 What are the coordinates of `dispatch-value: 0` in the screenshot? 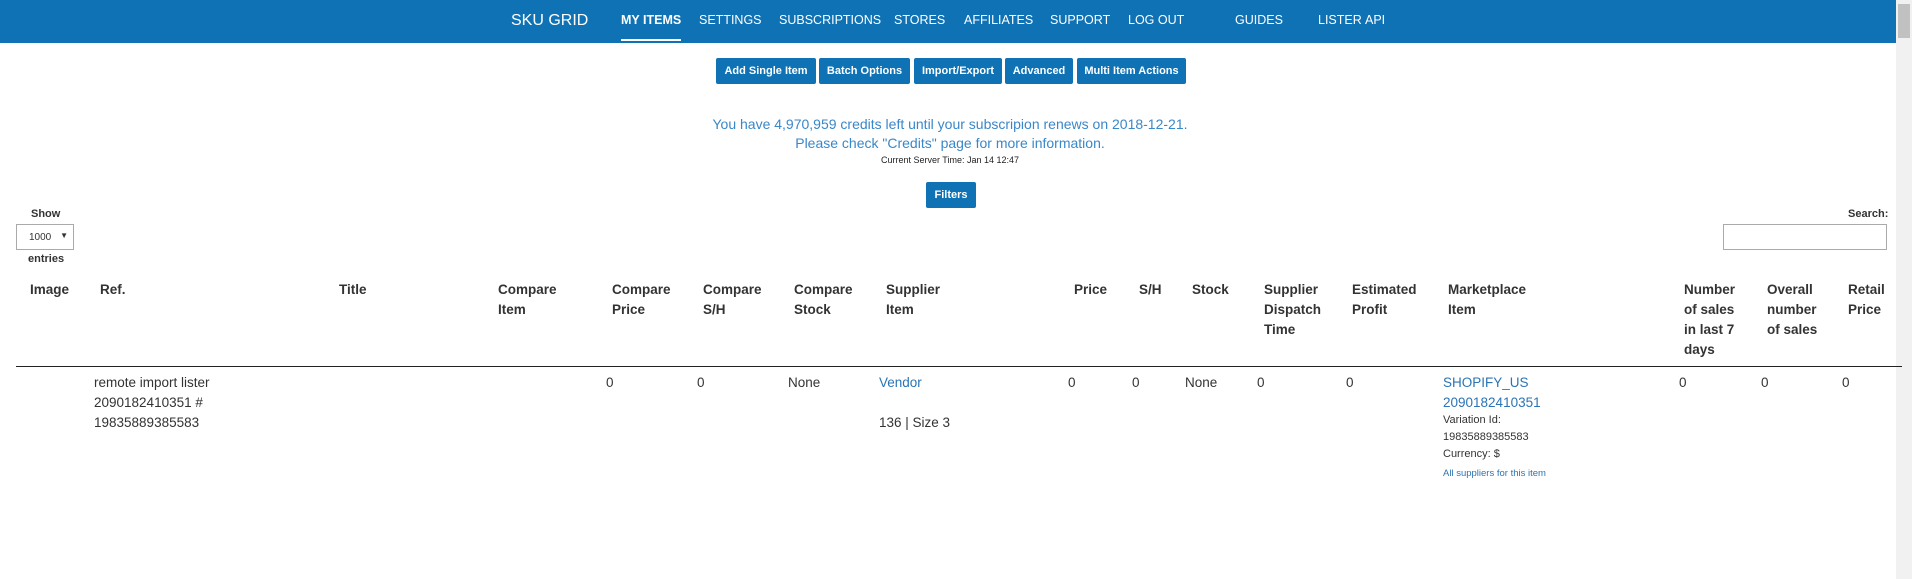 It's located at (1261, 382).